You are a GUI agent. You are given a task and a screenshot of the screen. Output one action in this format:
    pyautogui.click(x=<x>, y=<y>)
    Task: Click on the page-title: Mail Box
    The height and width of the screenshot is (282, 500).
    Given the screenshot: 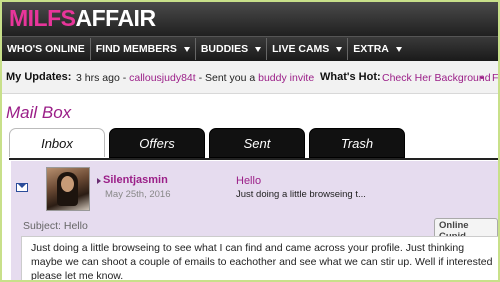 What is the action you would take?
    pyautogui.click(x=39, y=112)
    